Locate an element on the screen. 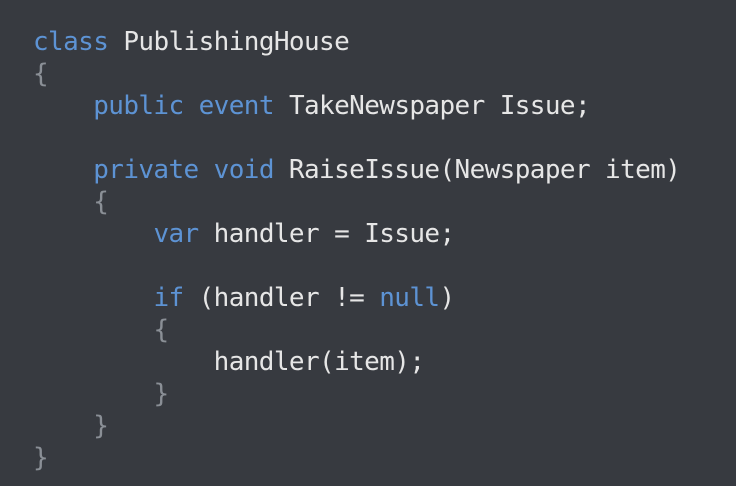  code-line-open-brace: { is located at coordinates (41, 74).